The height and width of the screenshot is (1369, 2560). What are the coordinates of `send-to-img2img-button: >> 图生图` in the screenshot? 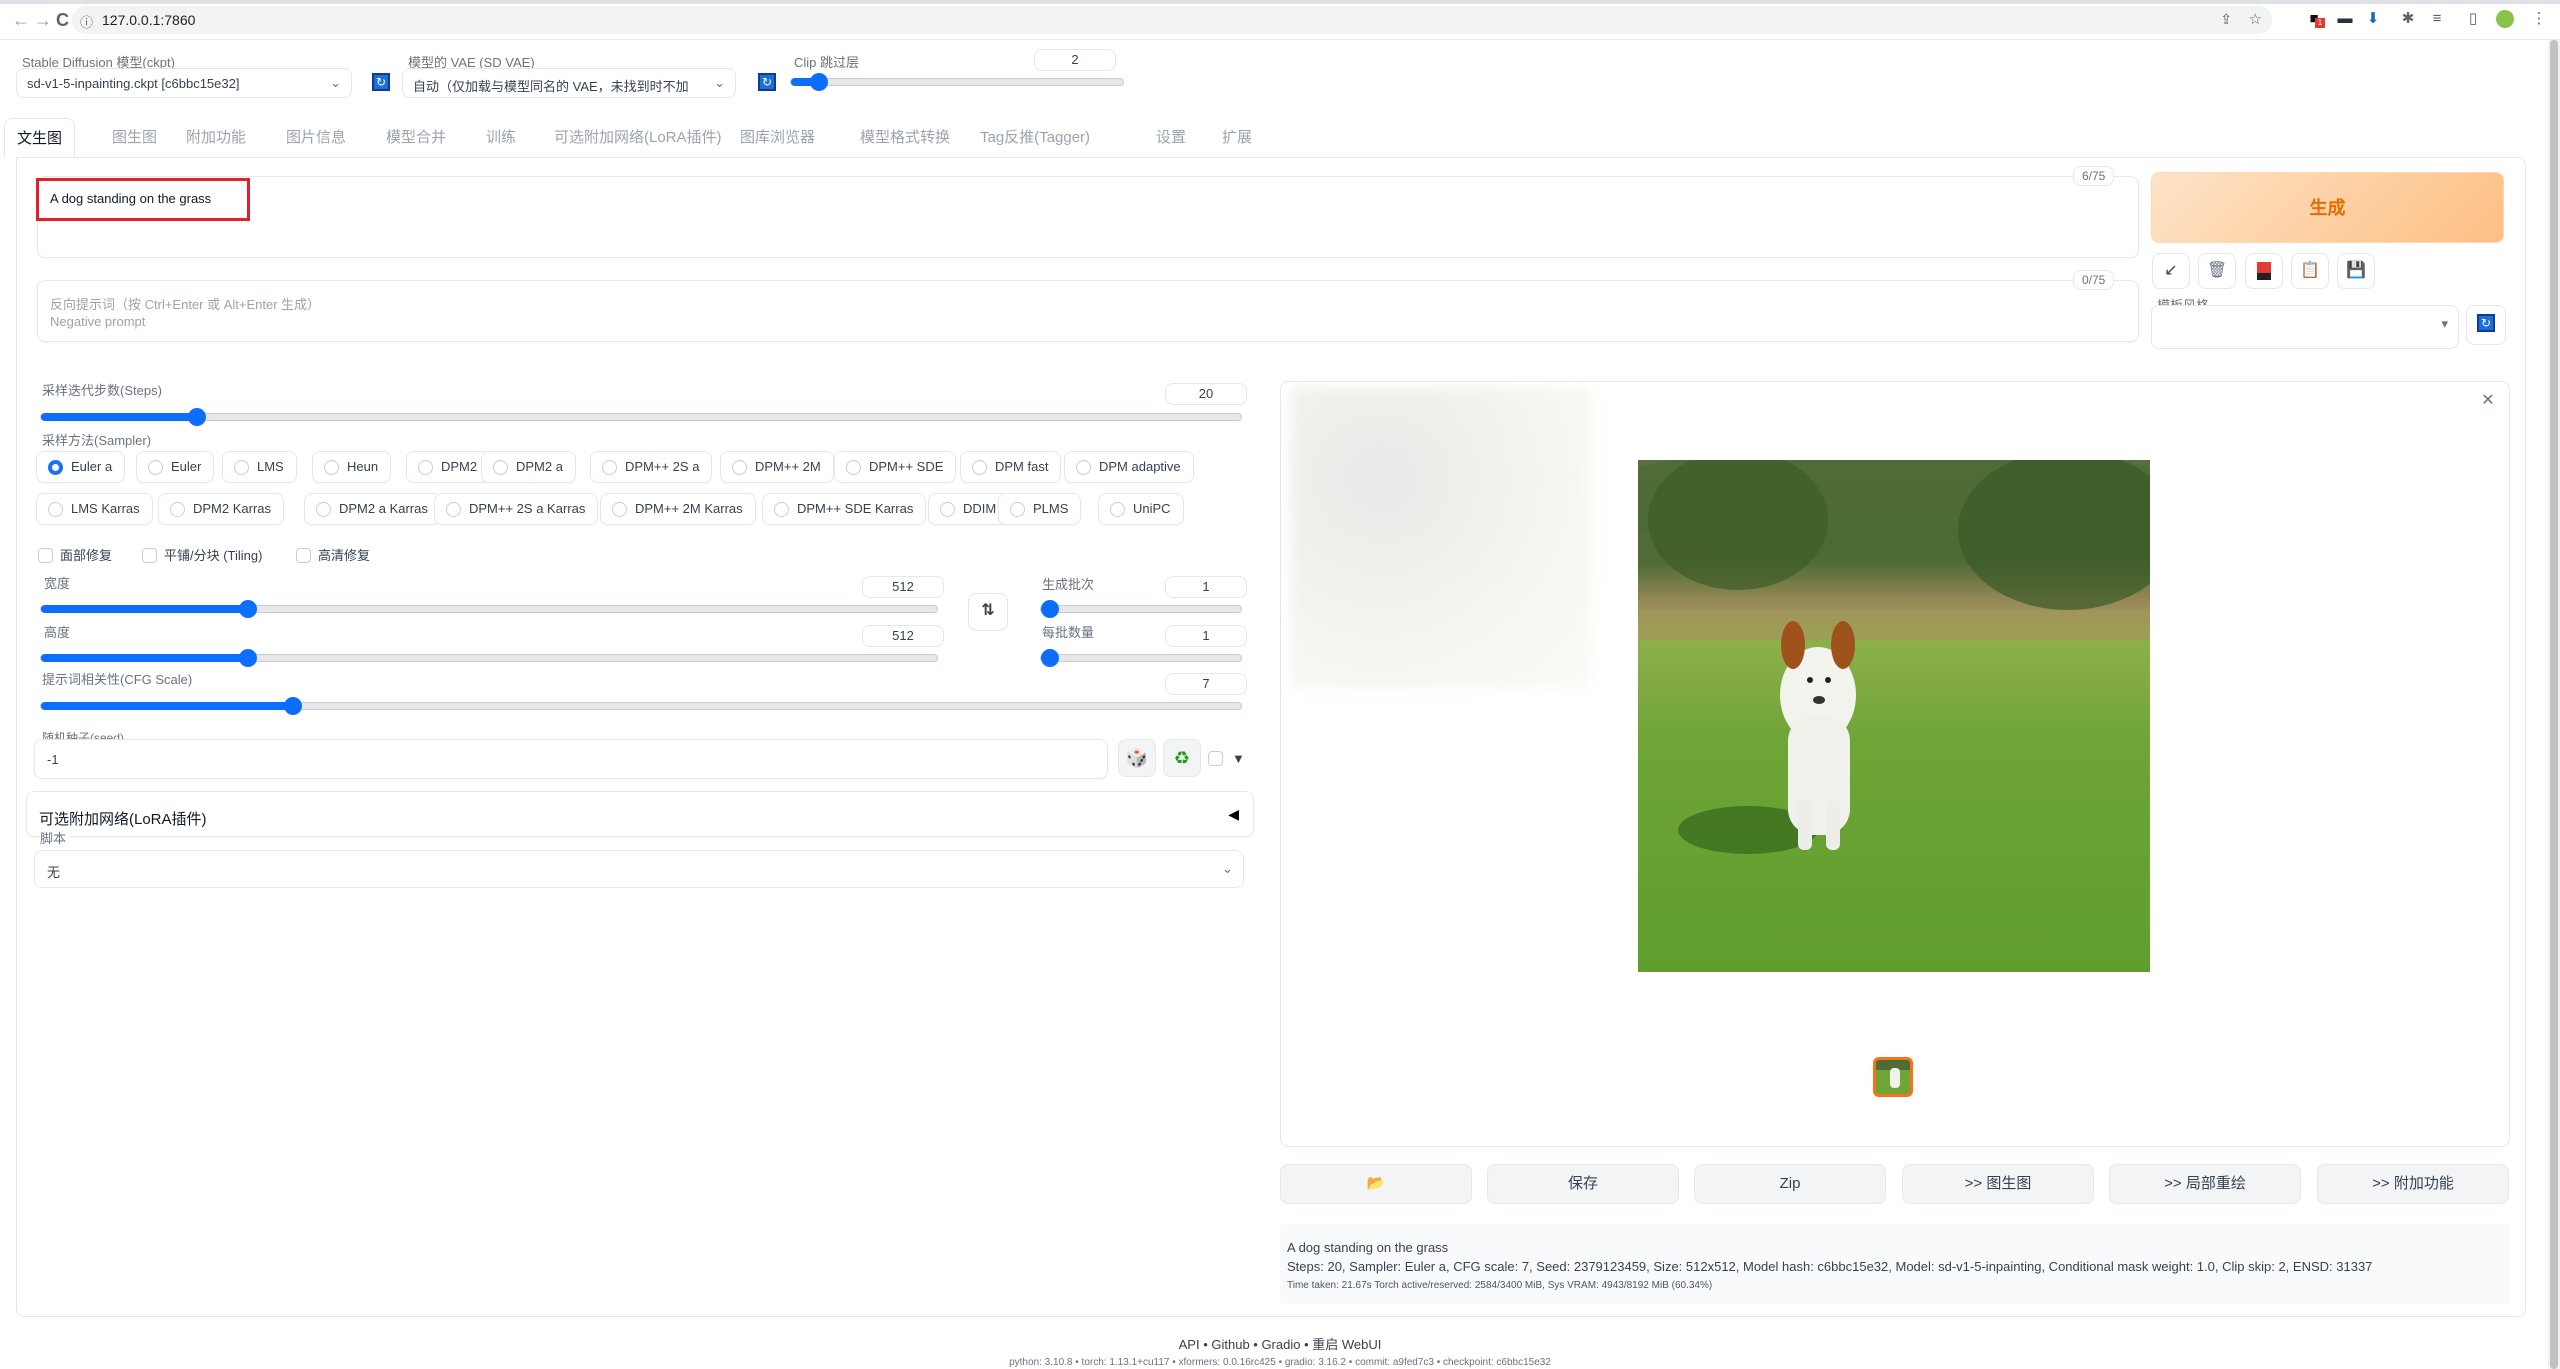 It's located at (1998, 1184).